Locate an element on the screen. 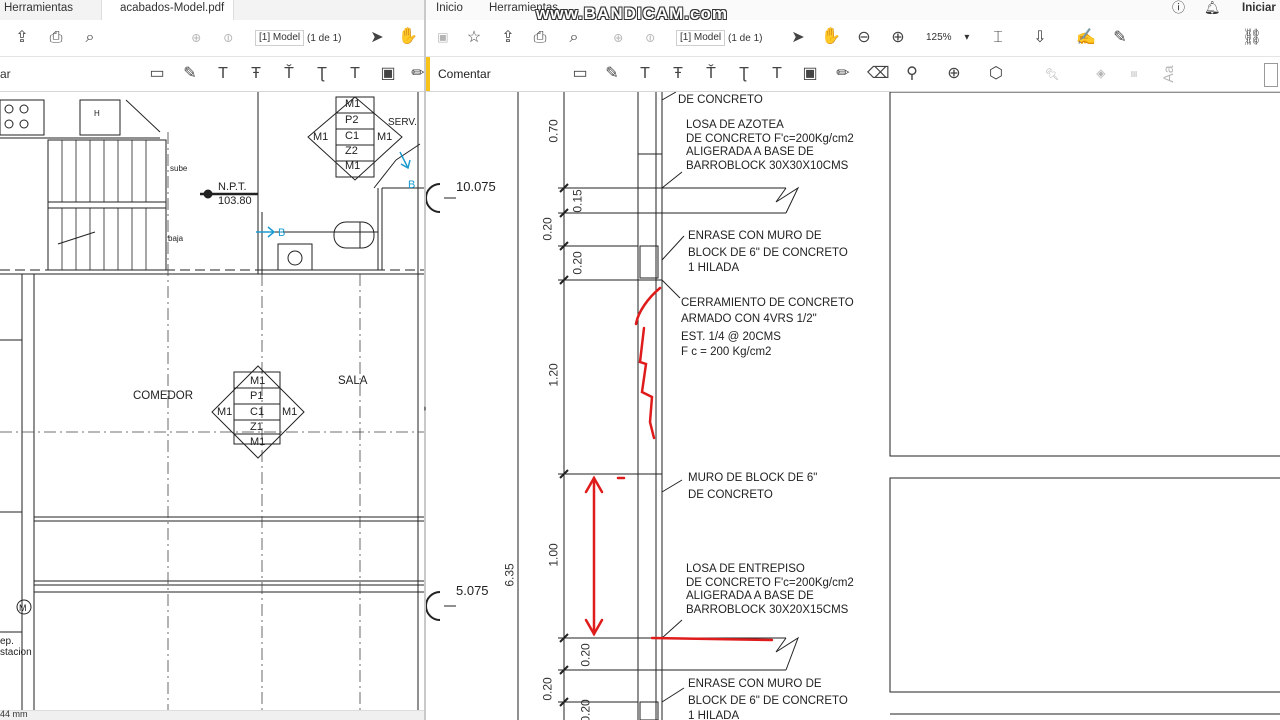  left-tabbar: Herramientas acabados-Model.pdf × is located at coordinates (212, 15).